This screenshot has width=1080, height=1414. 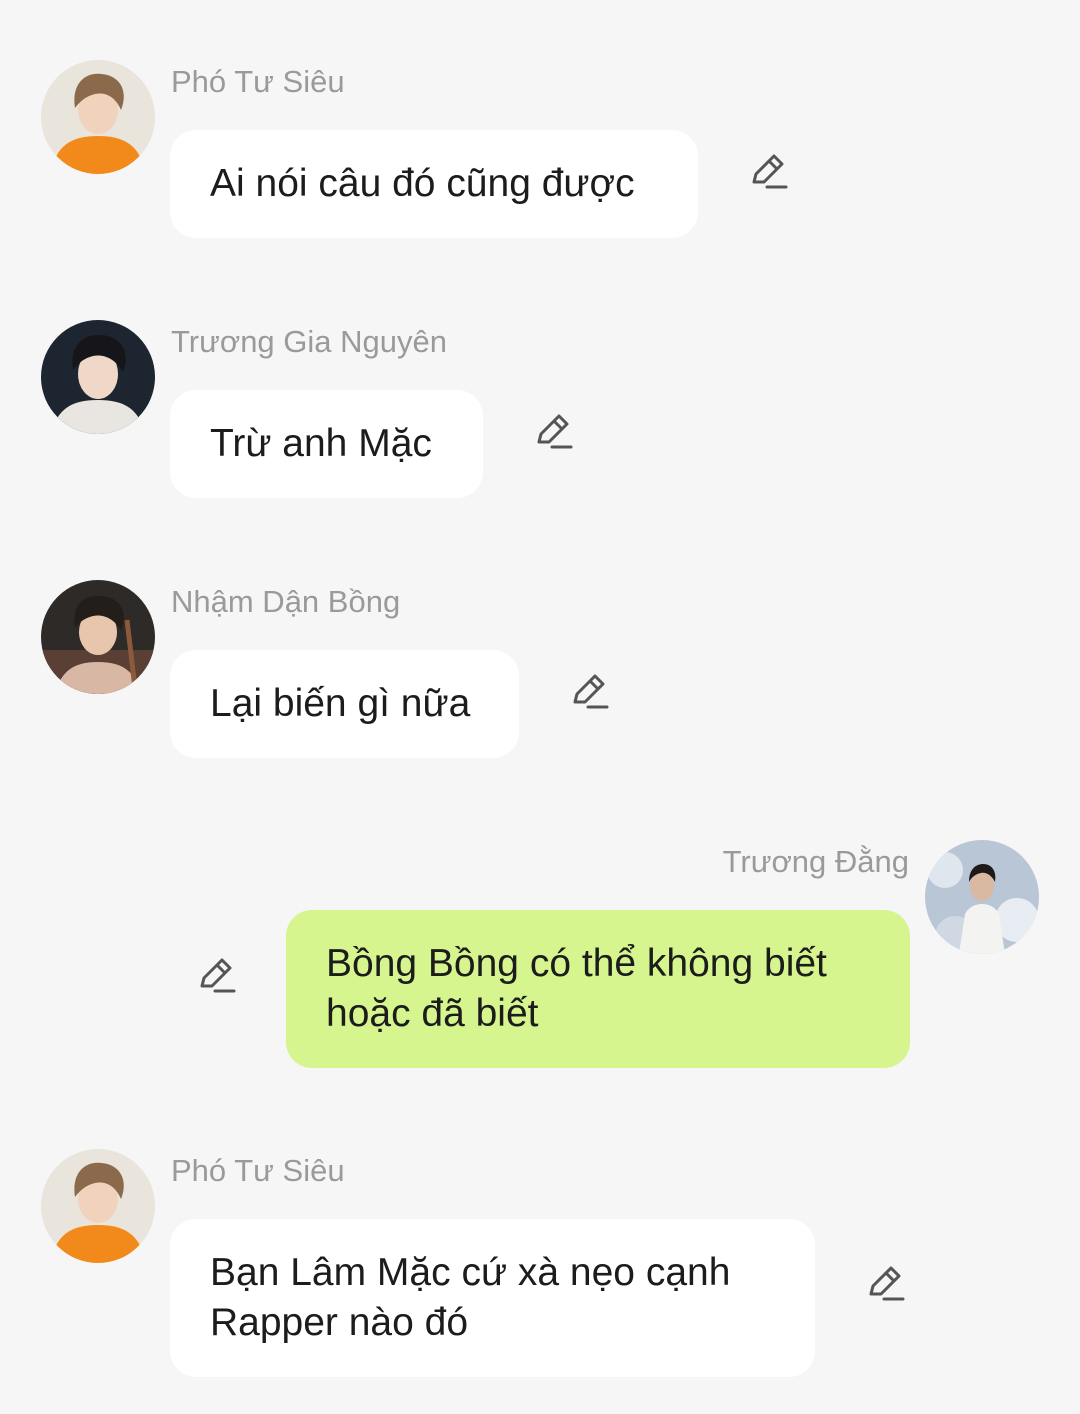 I want to click on message-bubble: Lại biến gì nữa, so click(x=344, y=704).